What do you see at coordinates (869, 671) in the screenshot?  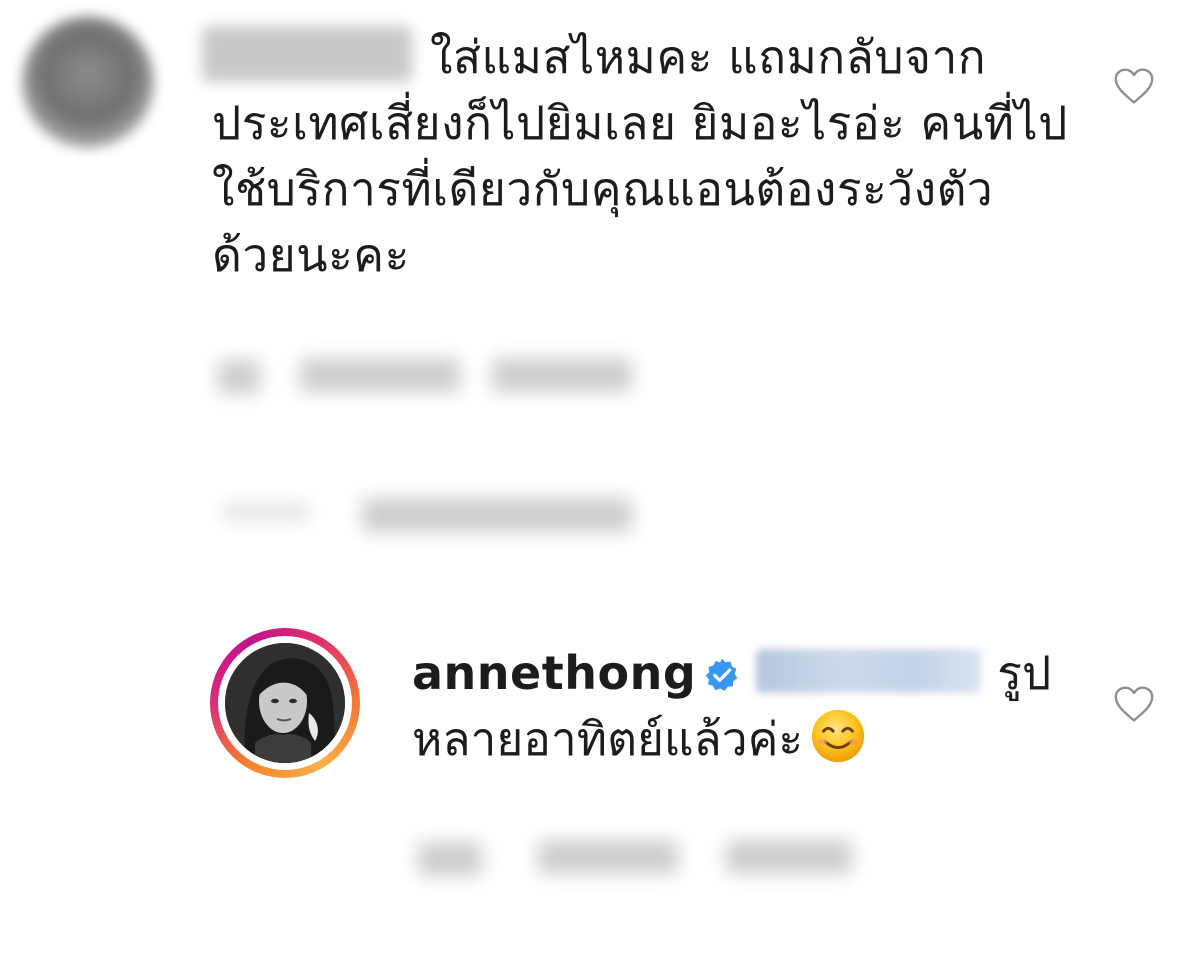 I see `mention-link` at bounding box center [869, 671].